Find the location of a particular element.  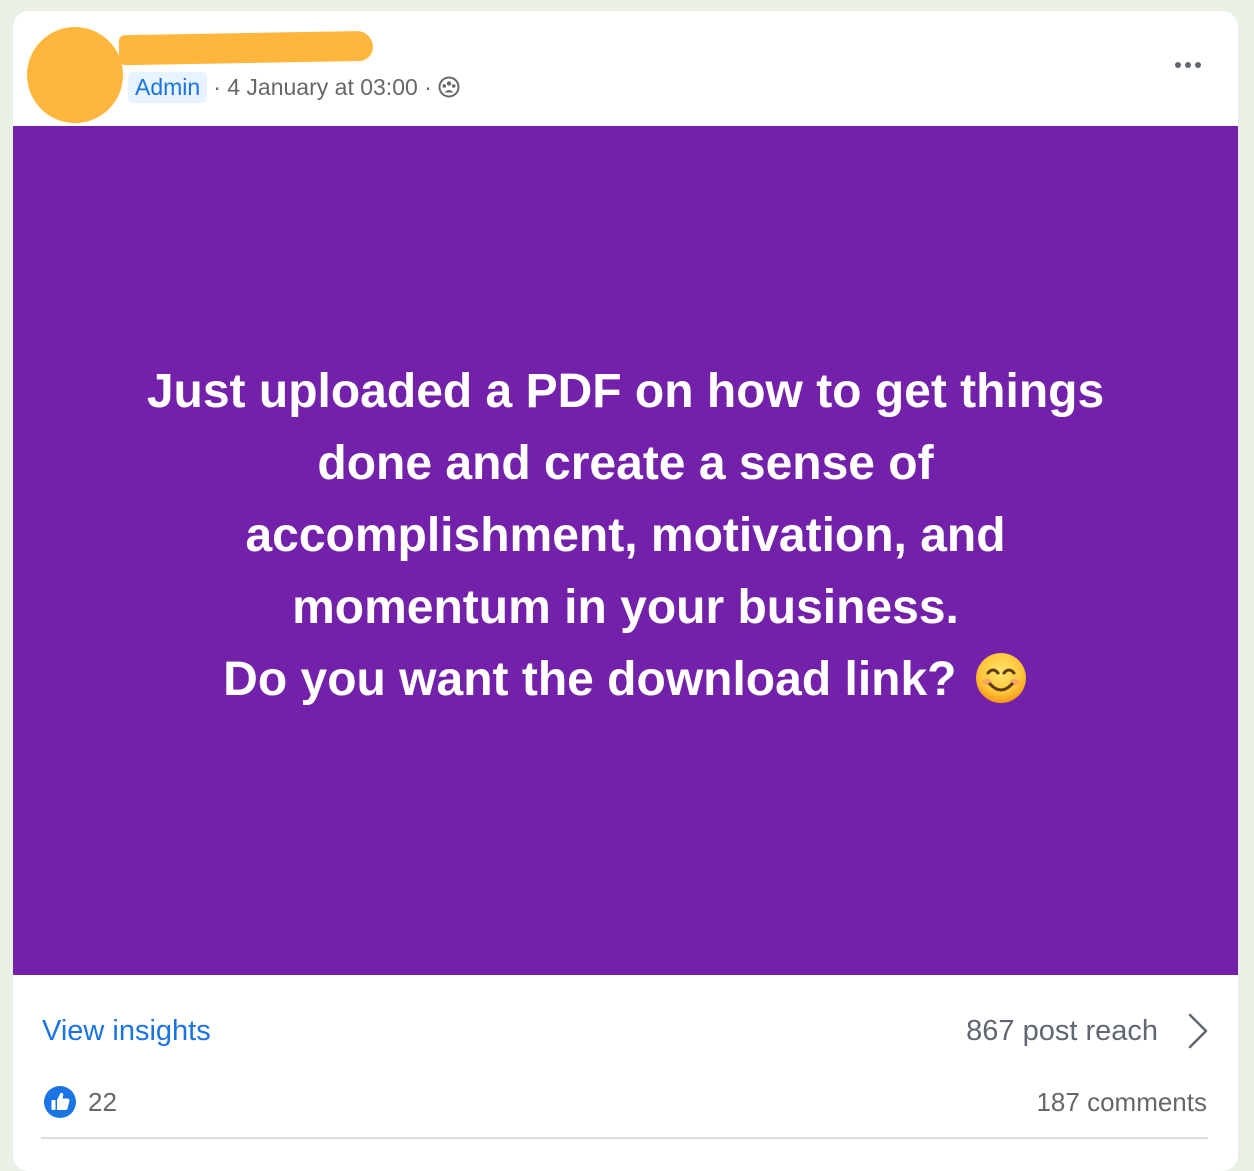

post-text-line: Do you want the download link? is located at coordinates (590, 679).